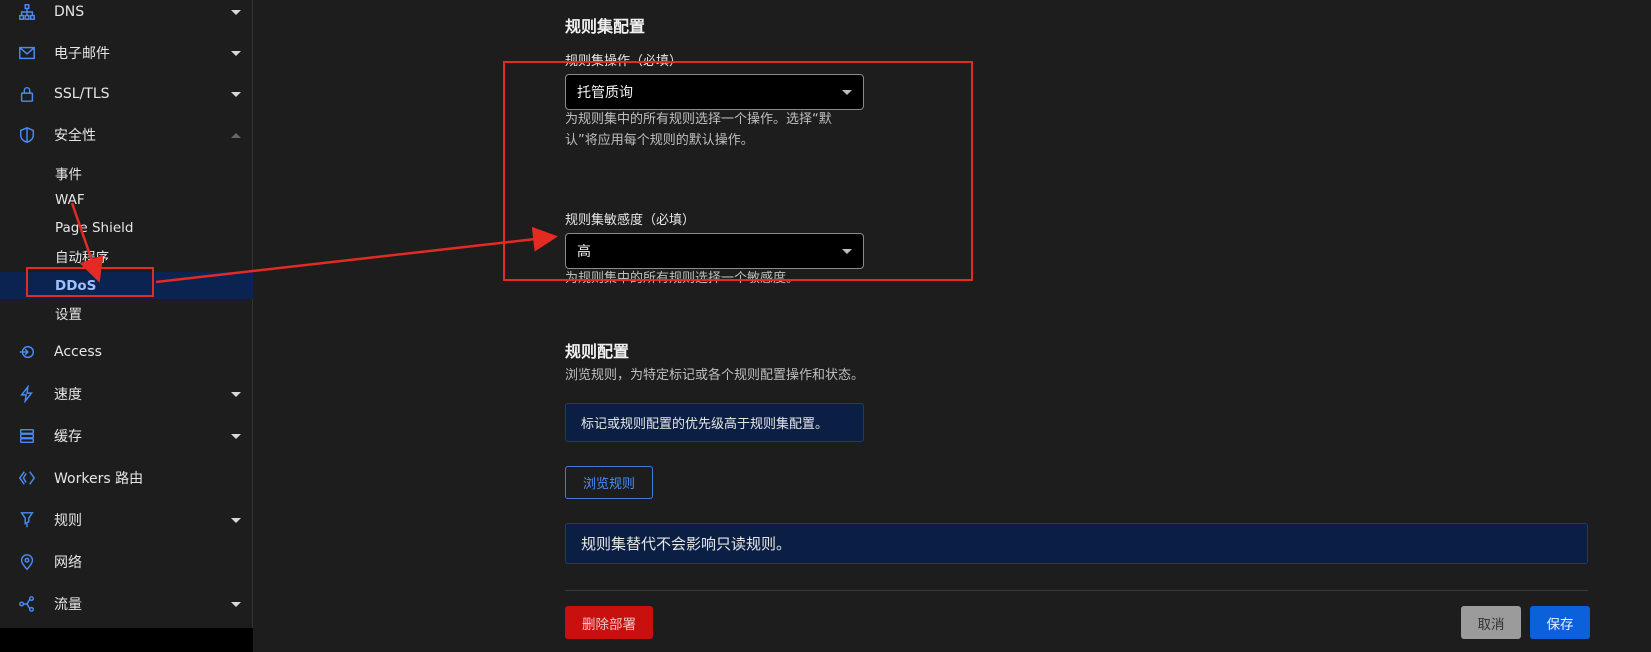  What do you see at coordinates (68, 521) in the screenshot?
I see `sidebar-item-label: 规则` at bounding box center [68, 521].